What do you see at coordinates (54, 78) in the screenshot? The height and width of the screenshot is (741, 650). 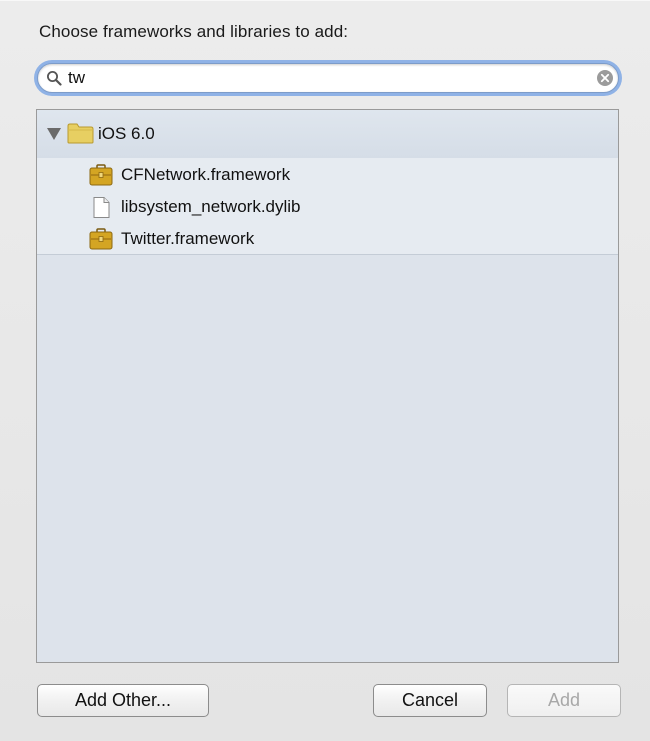 I see `search-icon` at bounding box center [54, 78].